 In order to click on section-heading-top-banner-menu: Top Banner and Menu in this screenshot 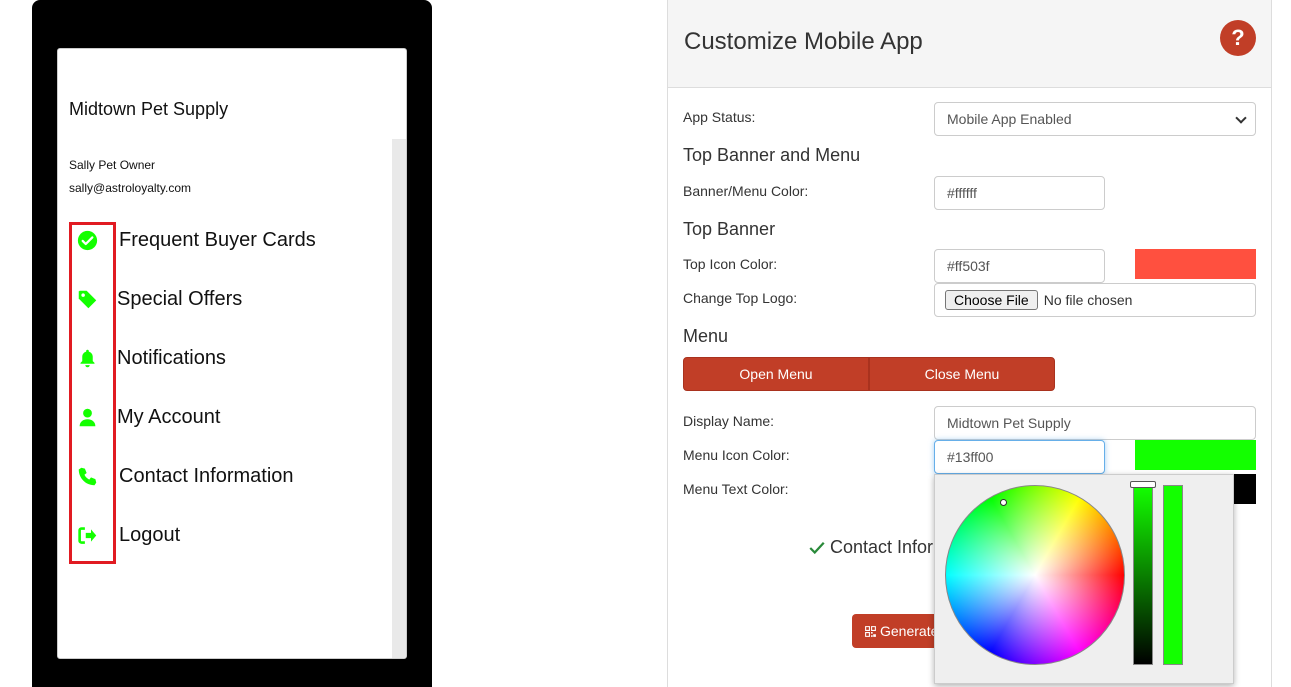, I will do `click(772, 155)`.